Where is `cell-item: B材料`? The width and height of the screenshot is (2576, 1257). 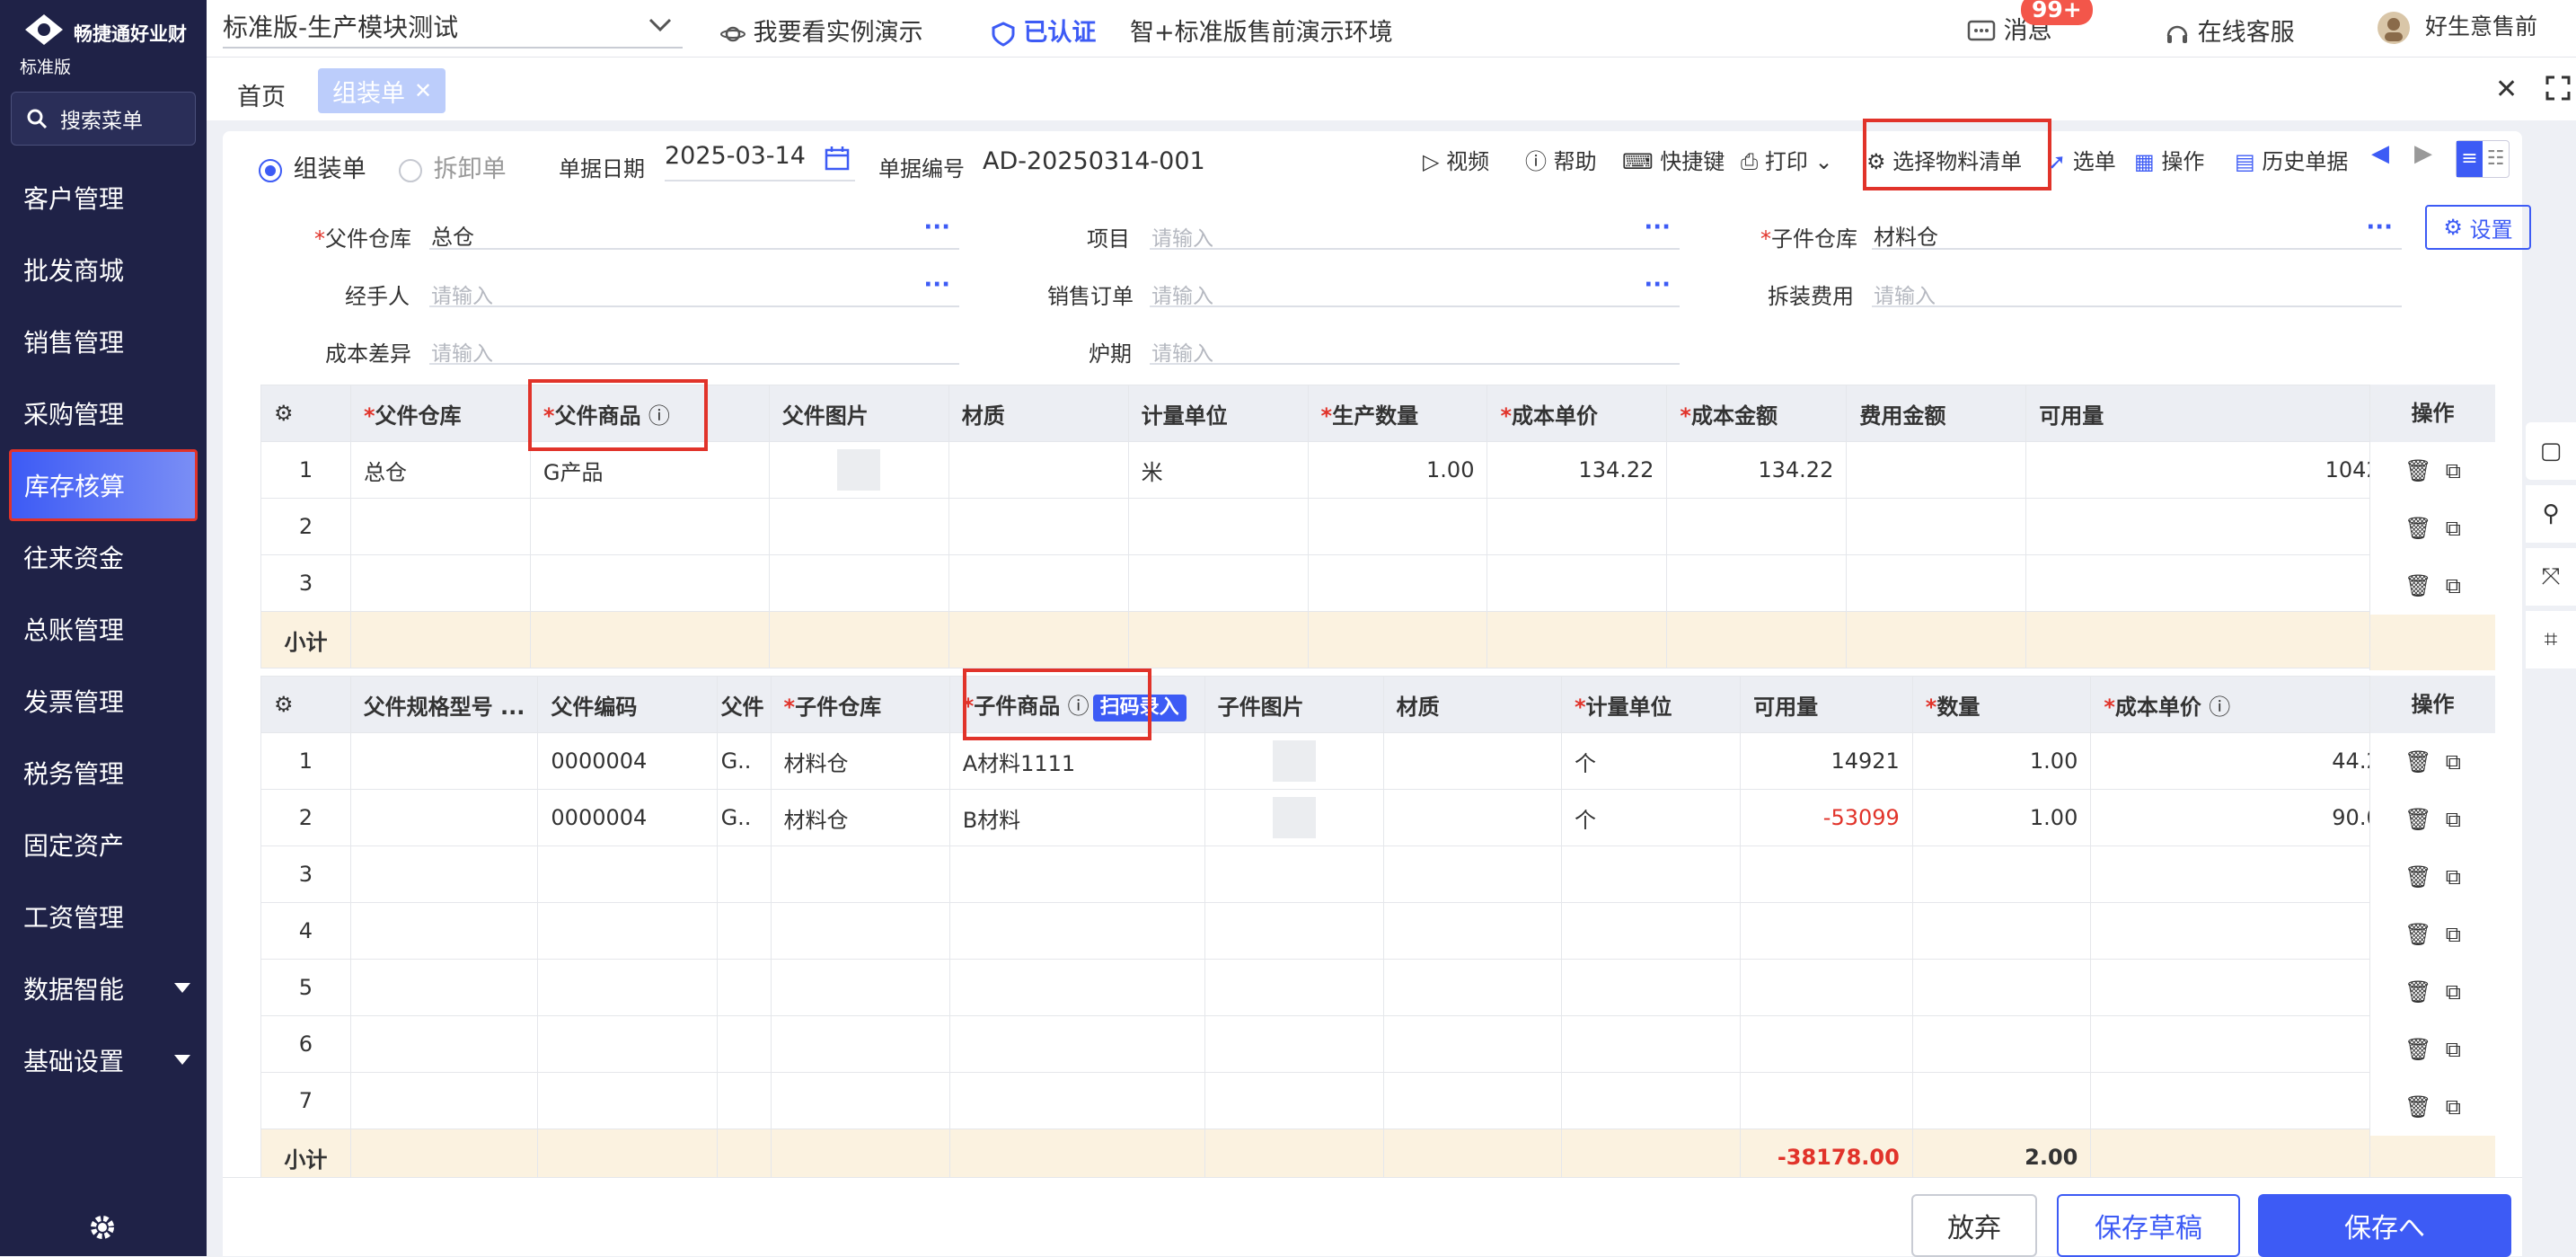
cell-item: B材料 is located at coordinates (1076, 817).